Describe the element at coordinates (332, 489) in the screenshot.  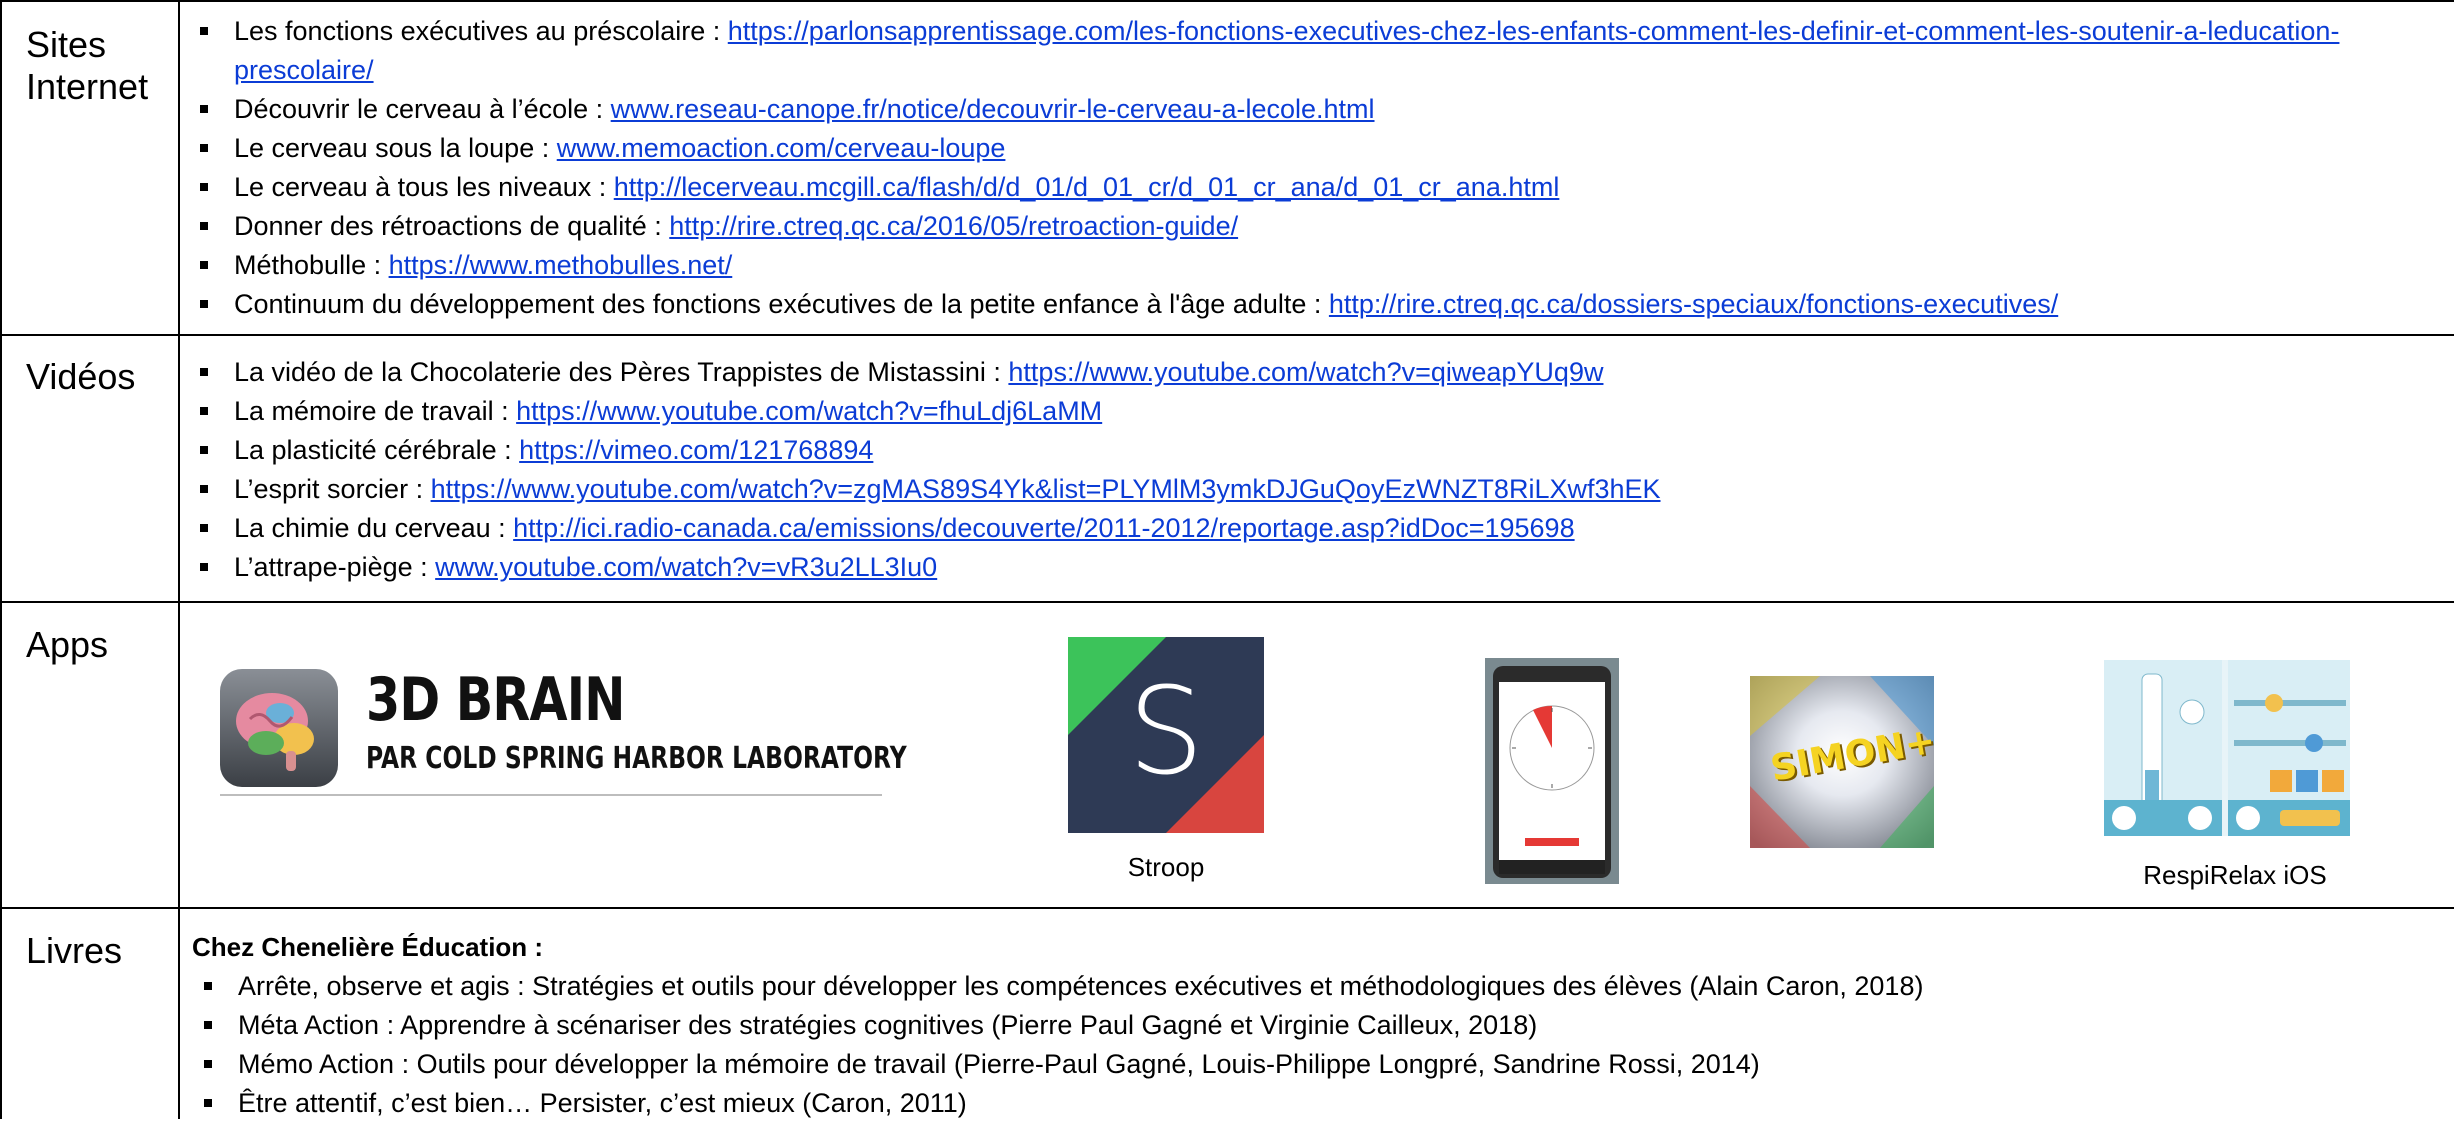
I see `list-item-label: L’esprit sorcier :` at that location.